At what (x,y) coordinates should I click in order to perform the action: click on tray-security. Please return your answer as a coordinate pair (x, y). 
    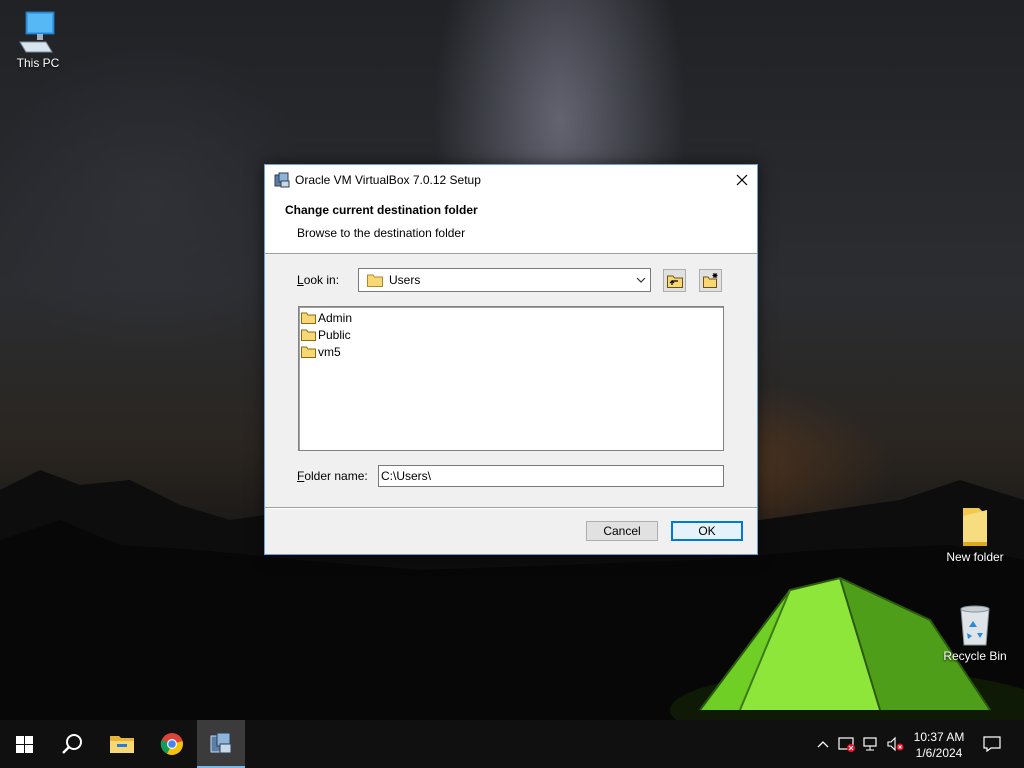
    Looking at the image, I should click on (847, 744).